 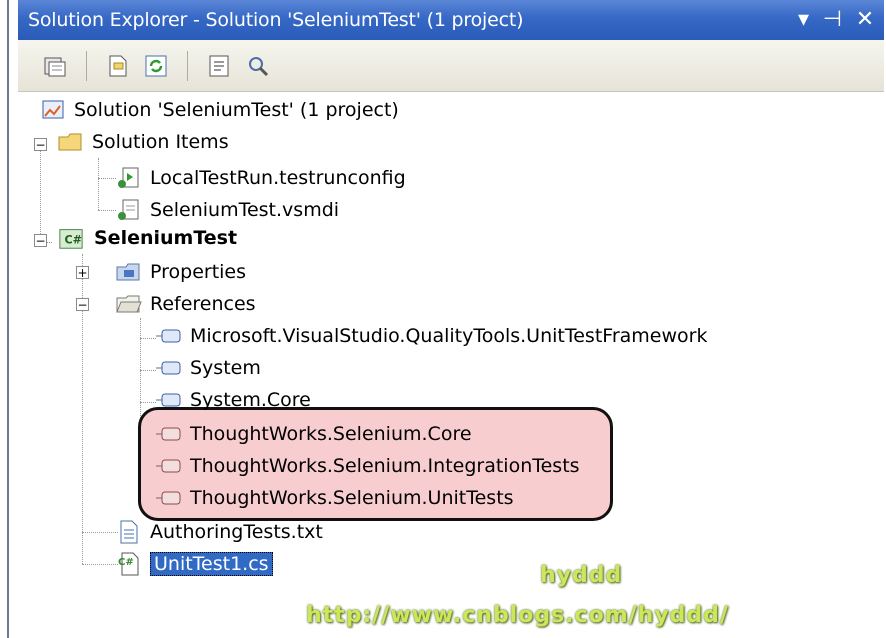 I want to click on tree-item-reference: ThoughtWorks.Selenium.Core, so click(x=314, y=434).